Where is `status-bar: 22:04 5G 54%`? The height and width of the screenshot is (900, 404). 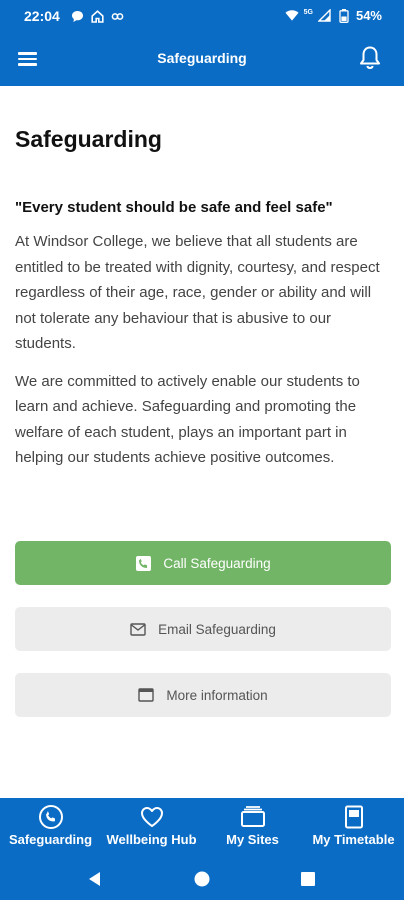 status-bar: 22:04 5G 54% is located at coordinates (202, 17).